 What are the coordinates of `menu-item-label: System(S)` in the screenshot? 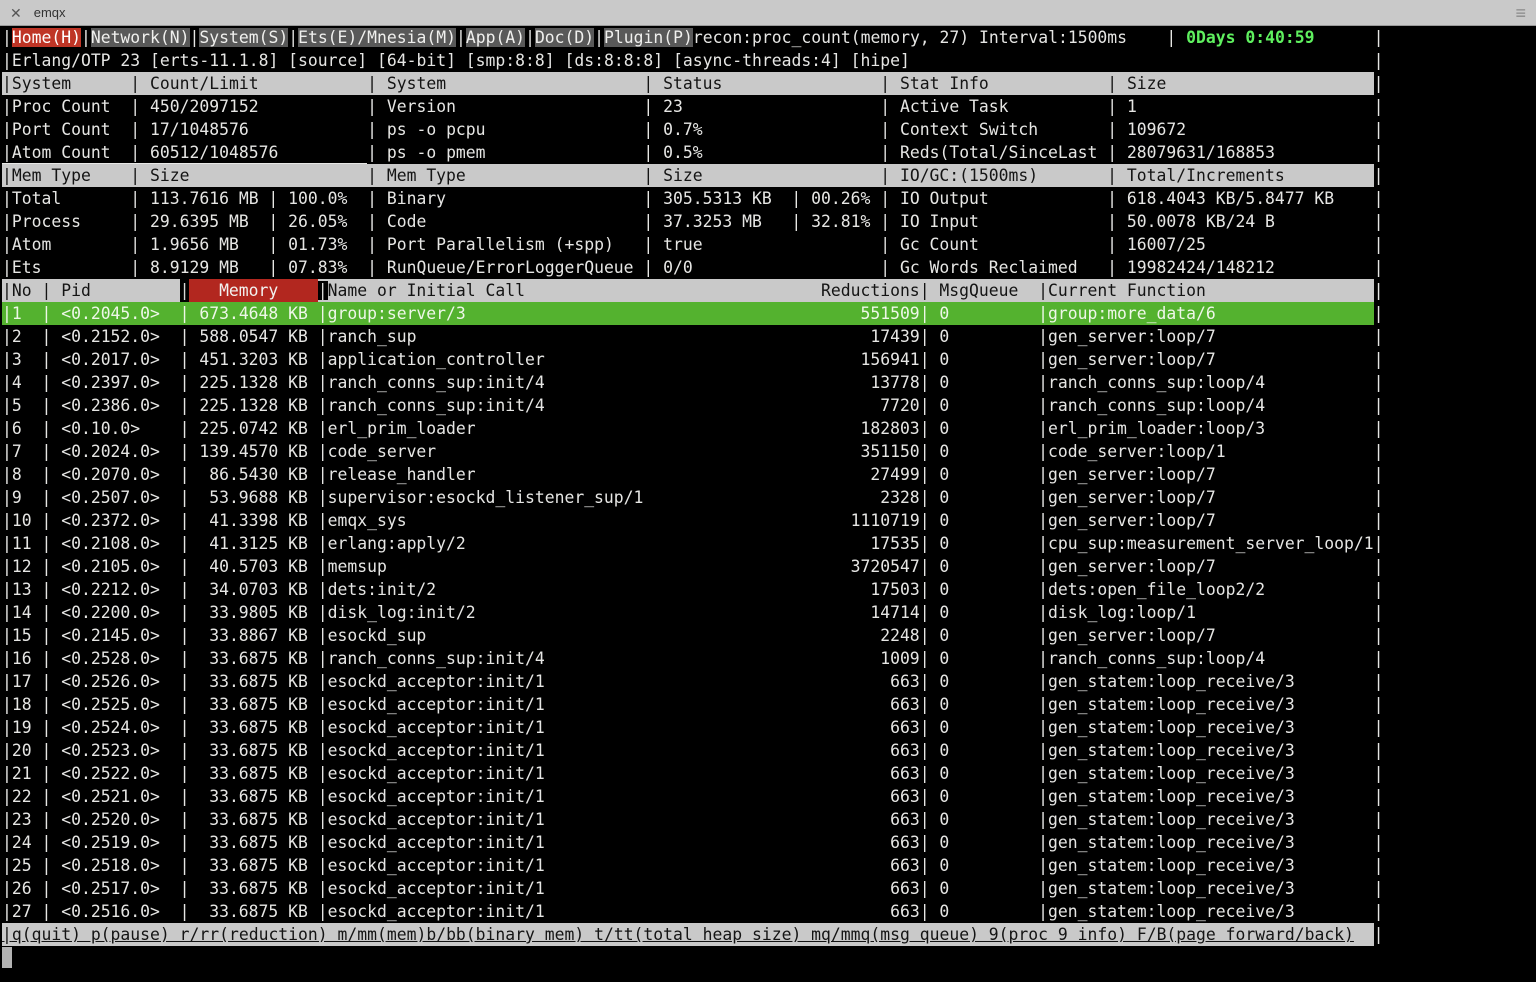 It's located at (244, 37).